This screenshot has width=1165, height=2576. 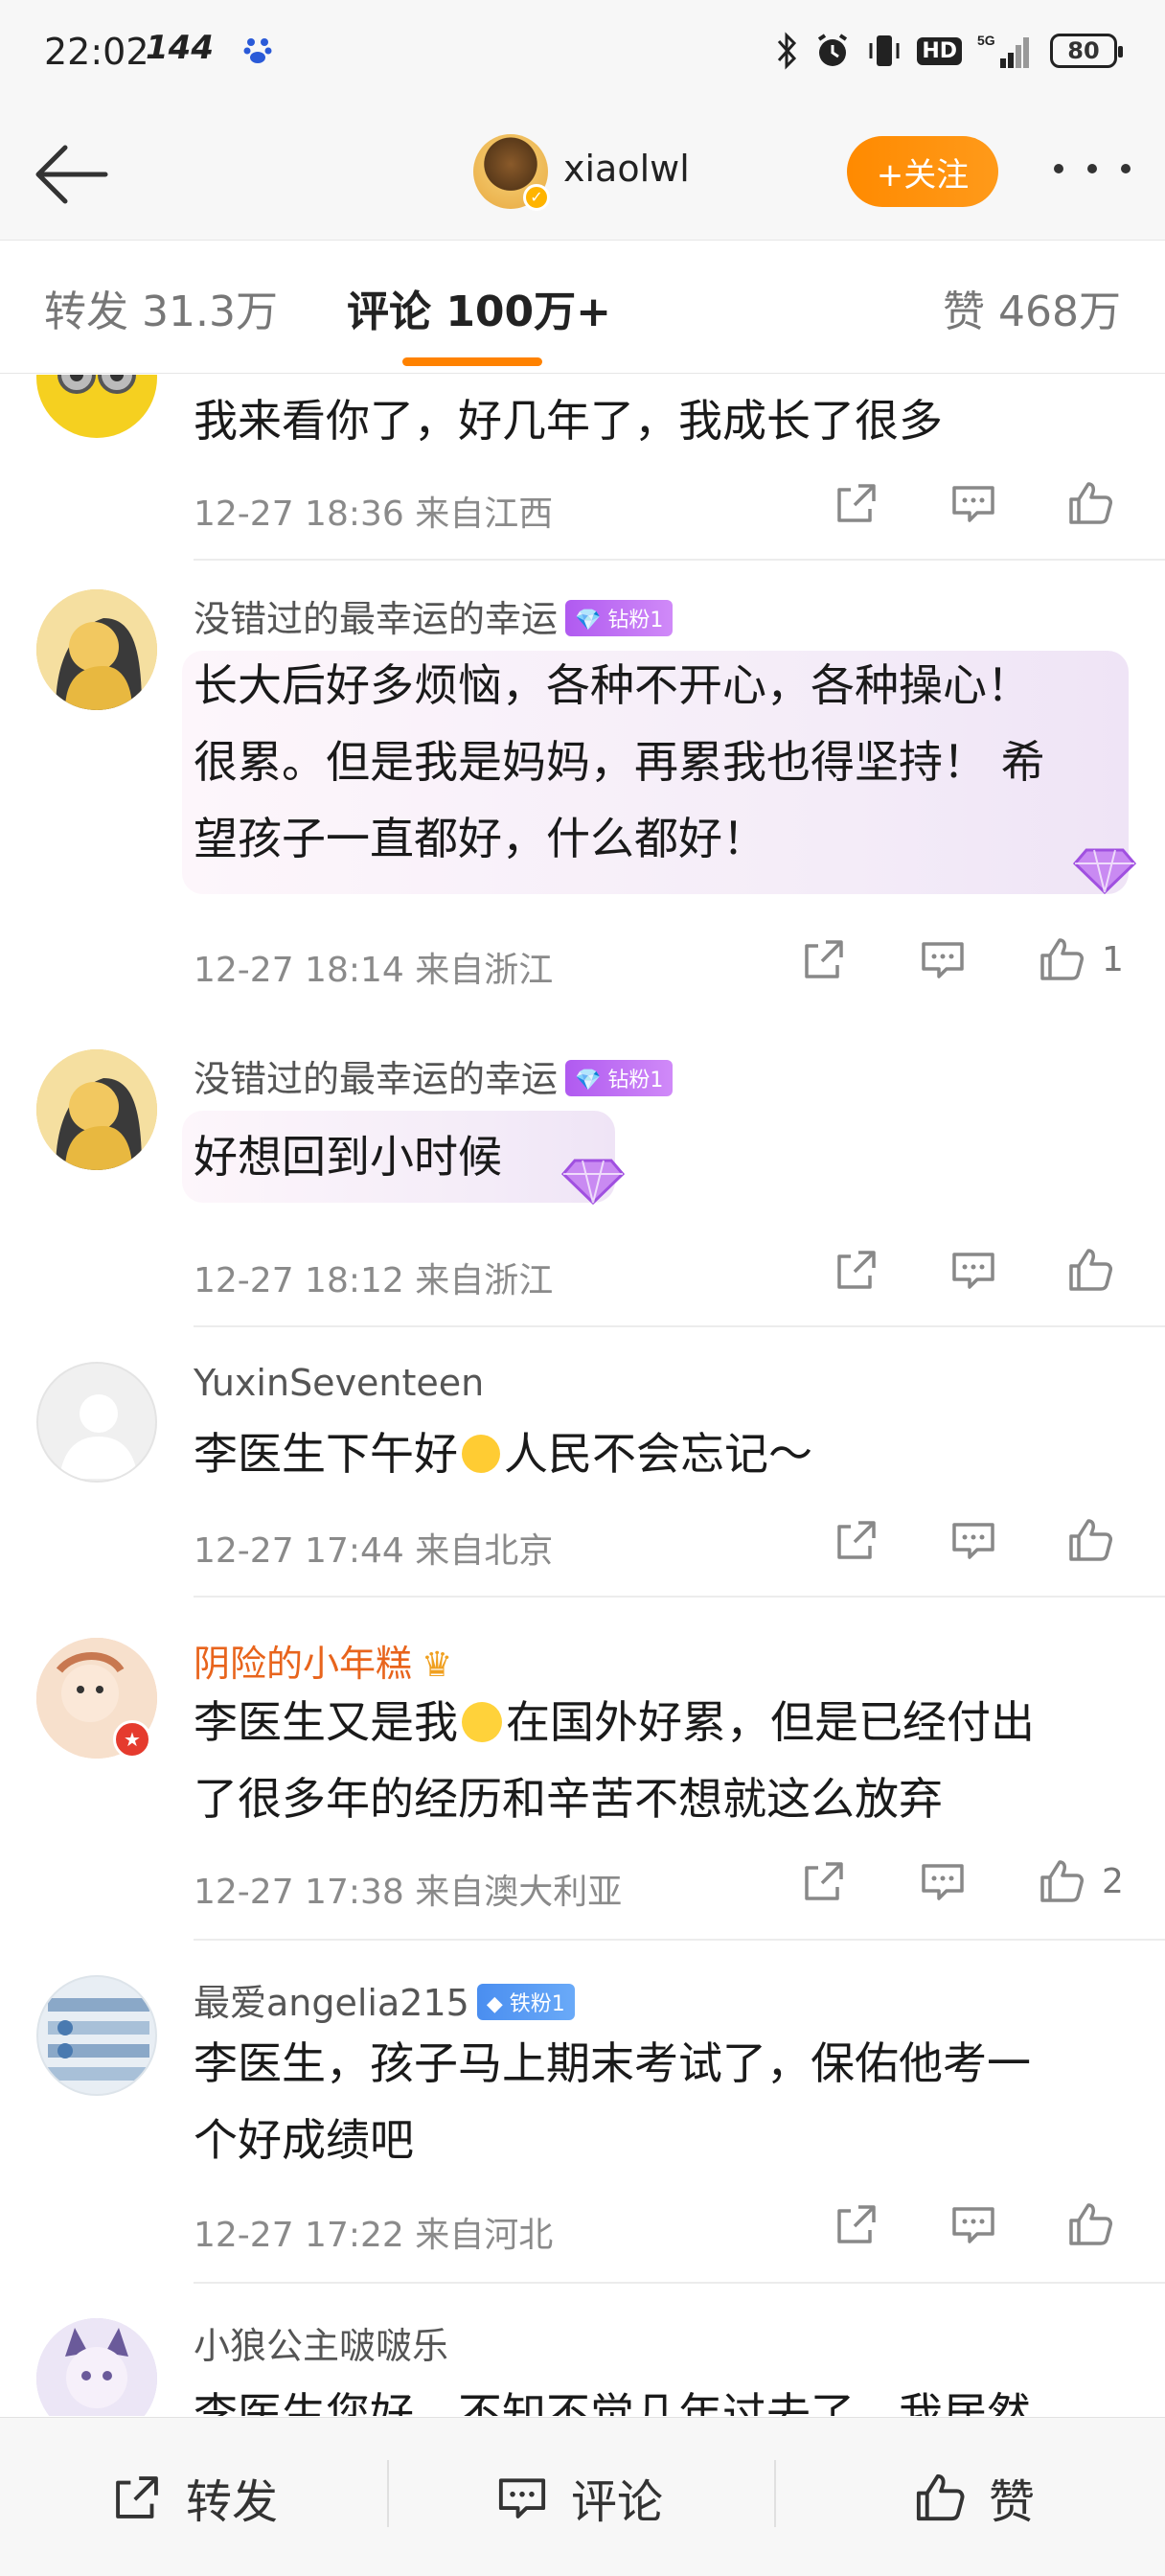 What do you see at coordinates (1032, 307) in the screenshot?
I see `tab-like: 赞 468万` at bounding box center [1032, 307].